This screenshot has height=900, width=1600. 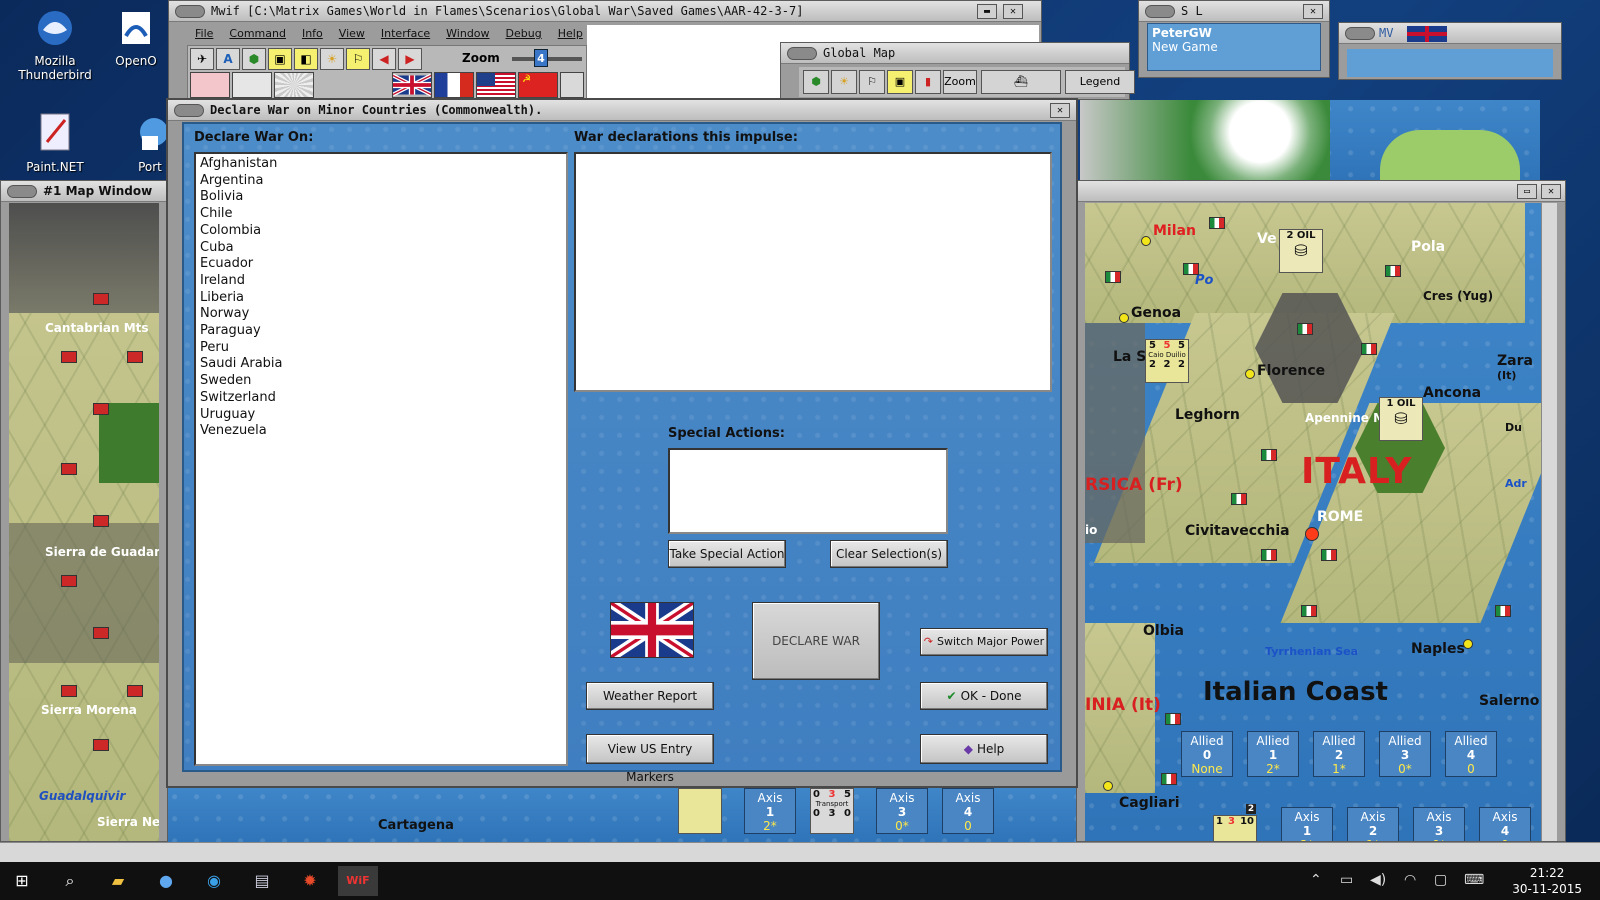 I want to click on transport-counter: 0 3 5 Transport 0 3 0, so click(x=832, y=811).